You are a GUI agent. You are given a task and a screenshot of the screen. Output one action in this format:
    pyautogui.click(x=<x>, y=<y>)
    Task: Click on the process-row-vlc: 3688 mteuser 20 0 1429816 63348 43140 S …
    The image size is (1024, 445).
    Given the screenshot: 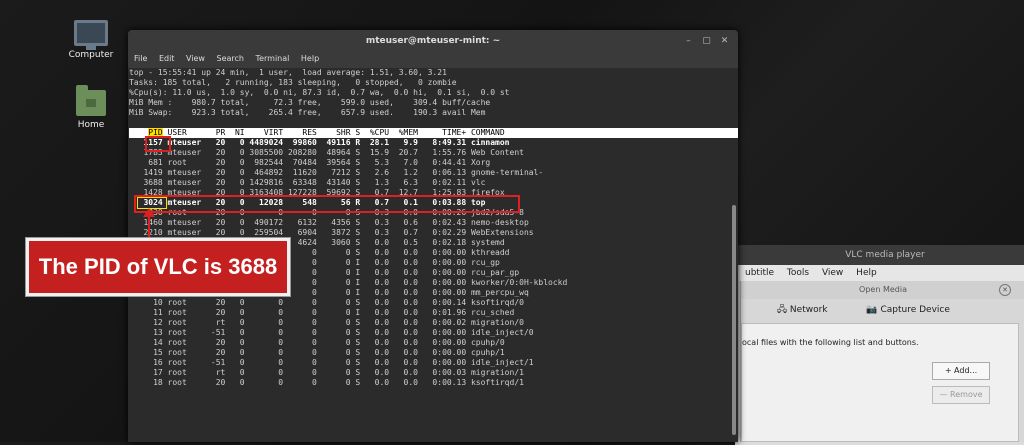 What is the action you would take?
    pyautogui.click(x=433, y=183)
    